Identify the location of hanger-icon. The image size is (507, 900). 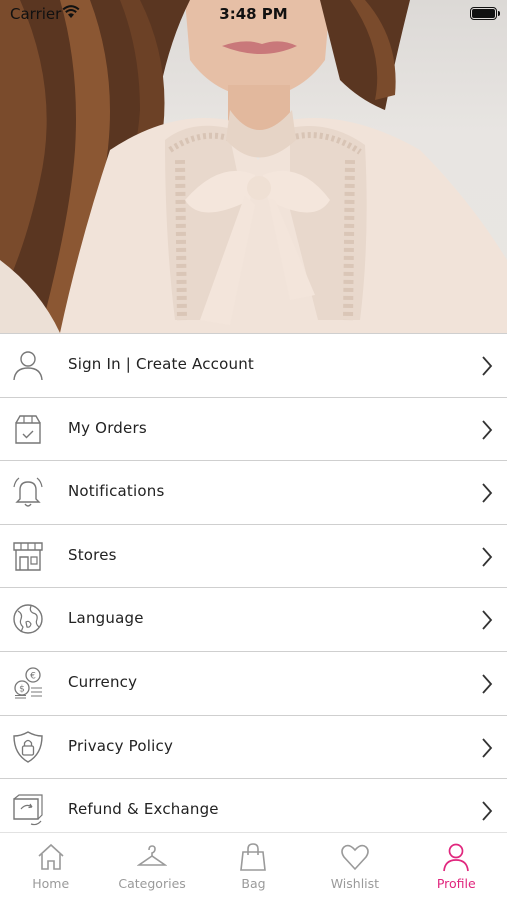
(152, 855).